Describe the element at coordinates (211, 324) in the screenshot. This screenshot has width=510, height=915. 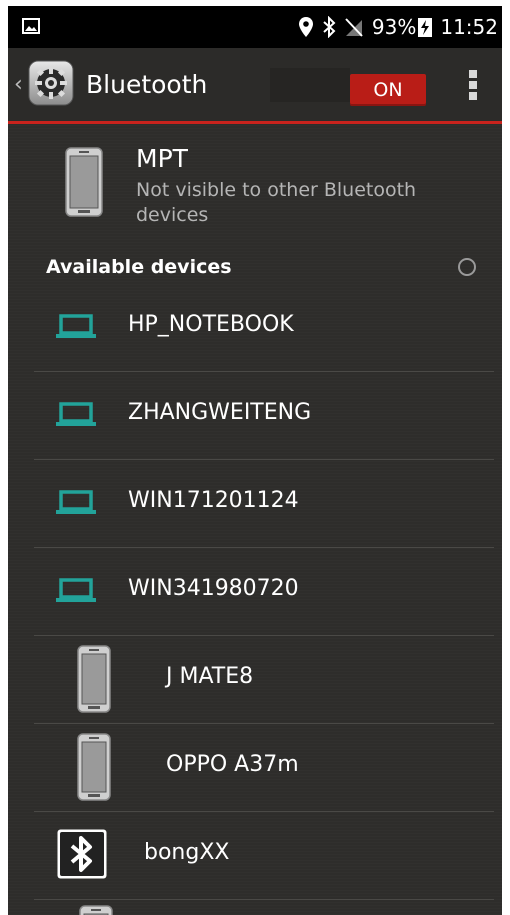
I see `device-name: HP_NOTEBOOK` at that location.